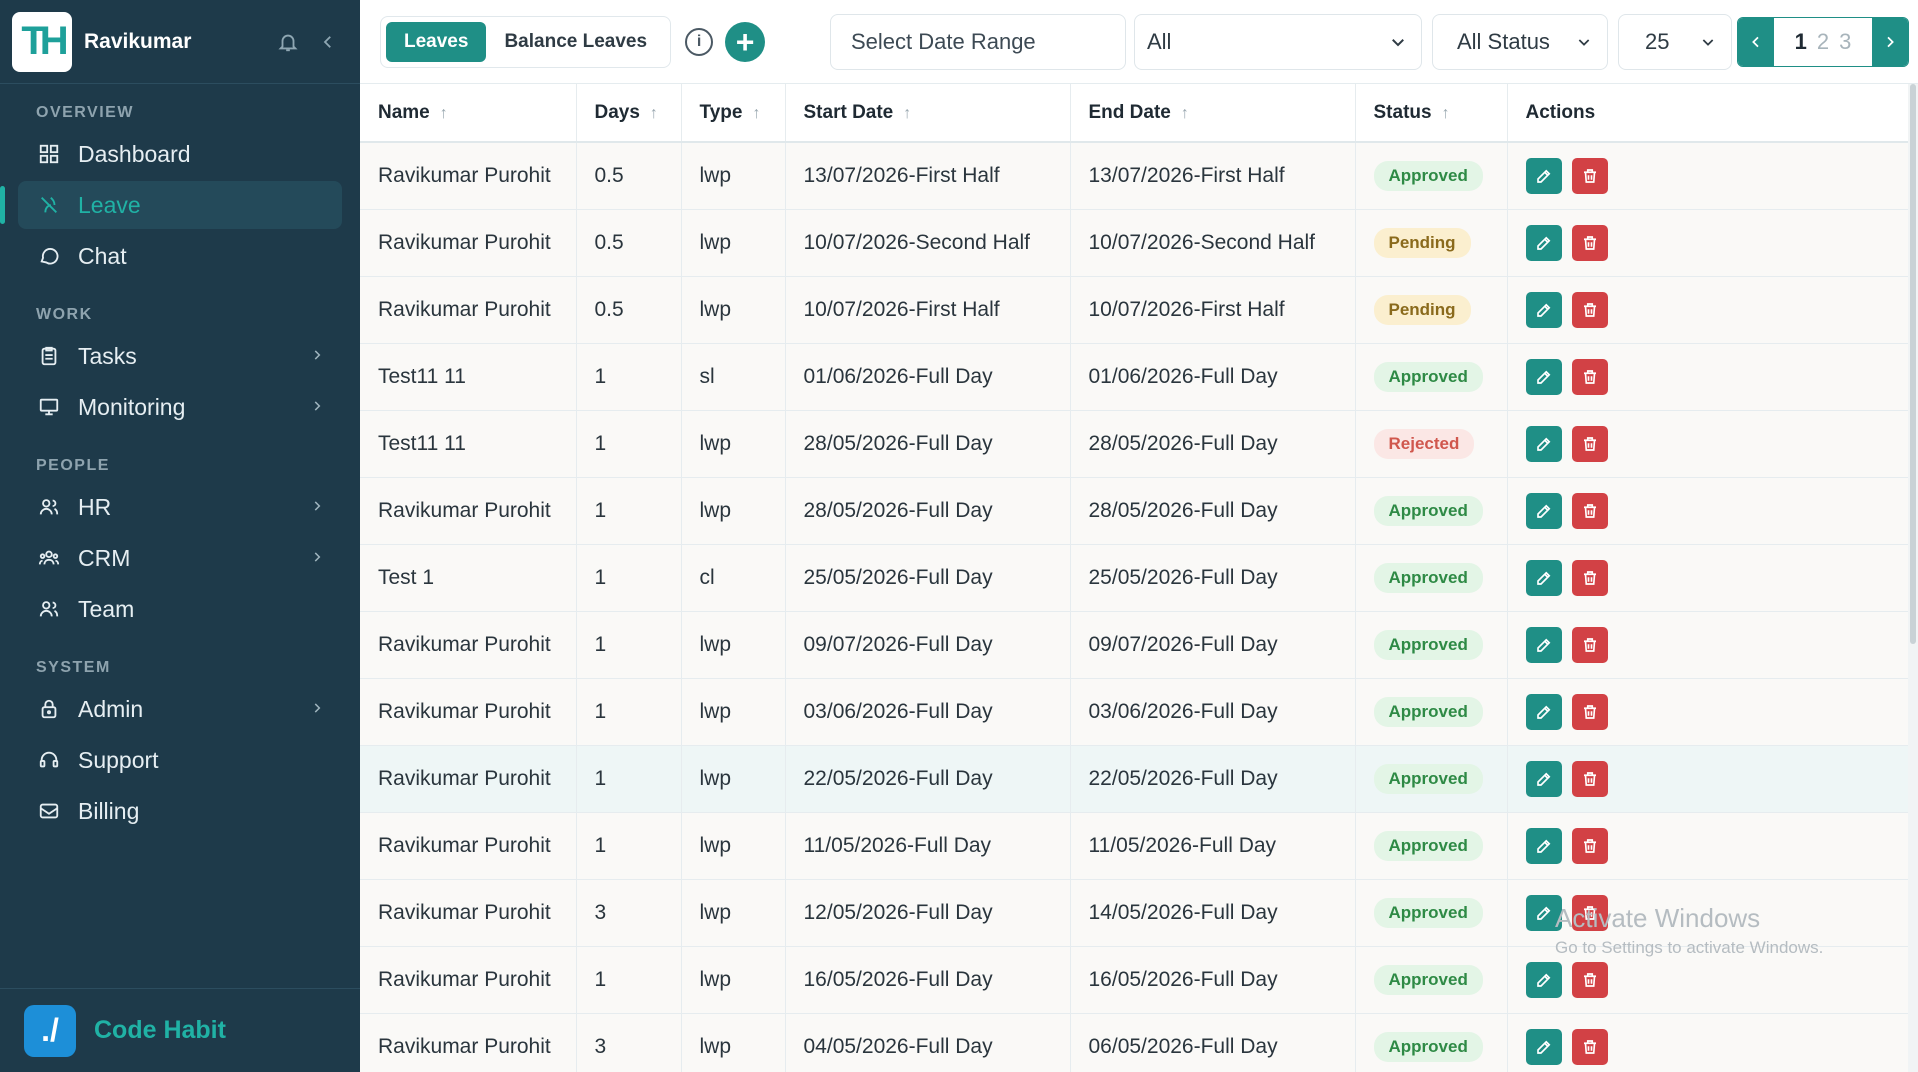 This screenshot has width=1918, height=1072. I want to click on add-leave-button: +, so click(745, 41).